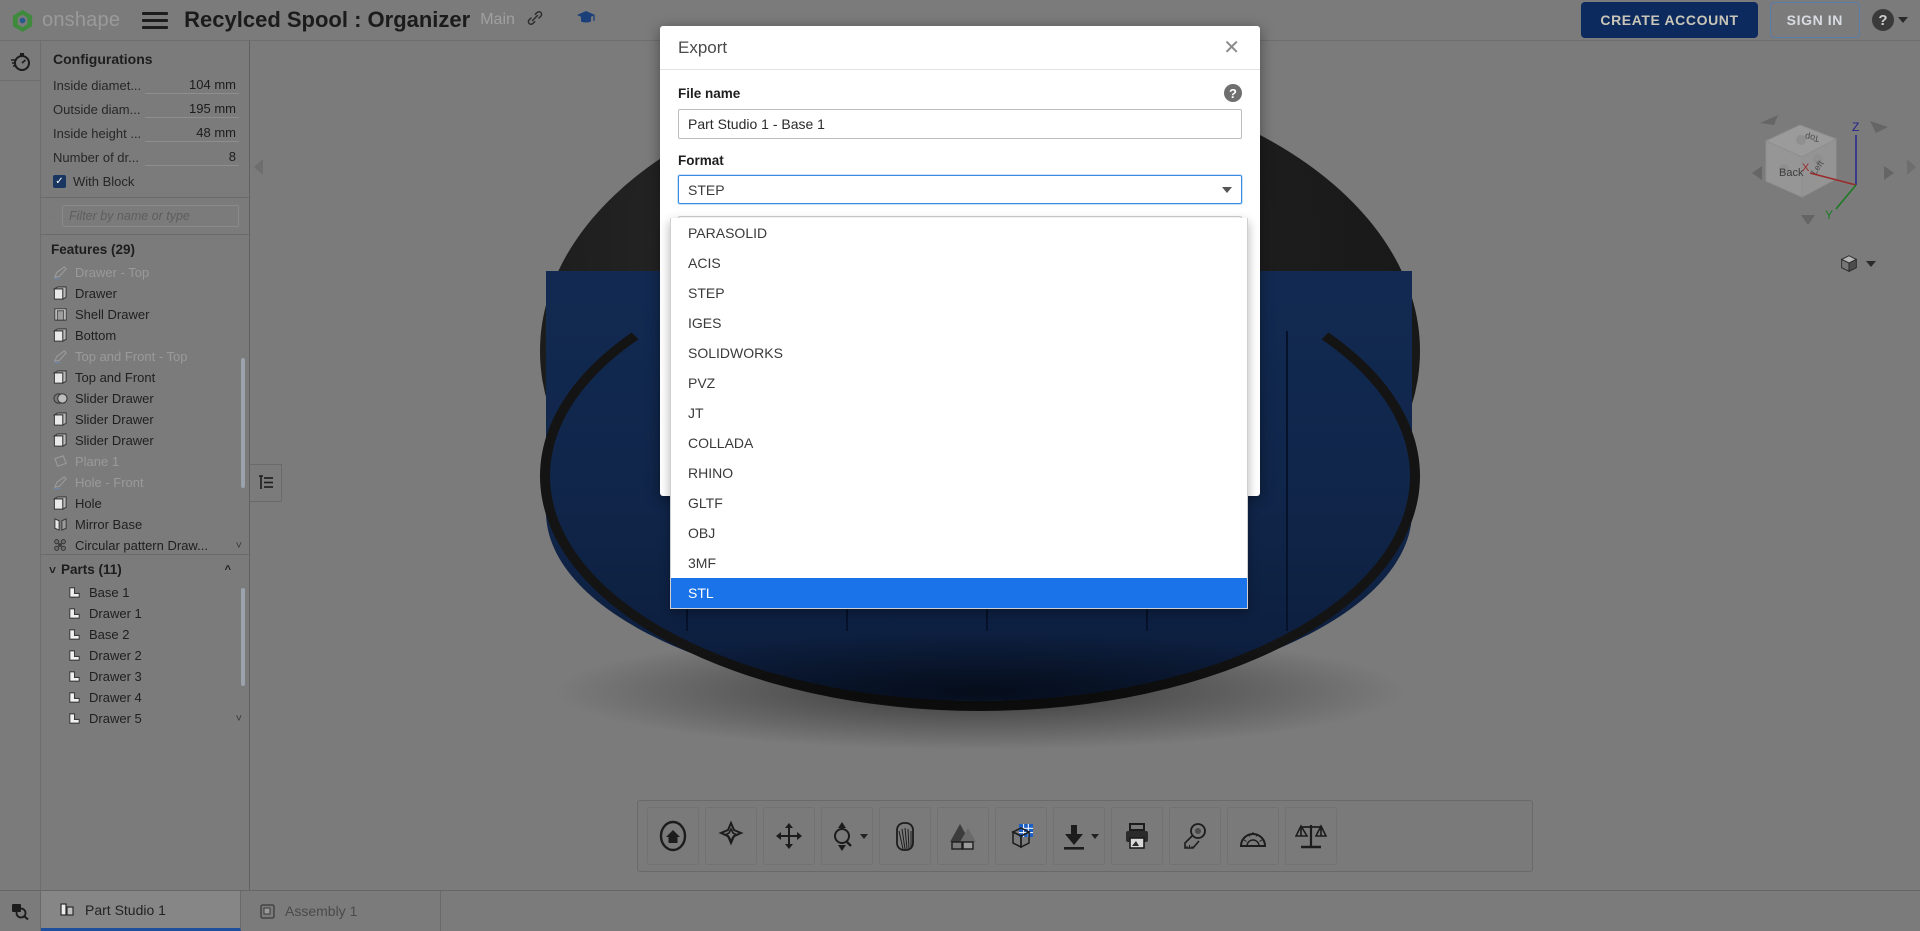 The height and width of the screenshot is (931, 1920). I want to click on format-option: IGES, so click(959, 323).